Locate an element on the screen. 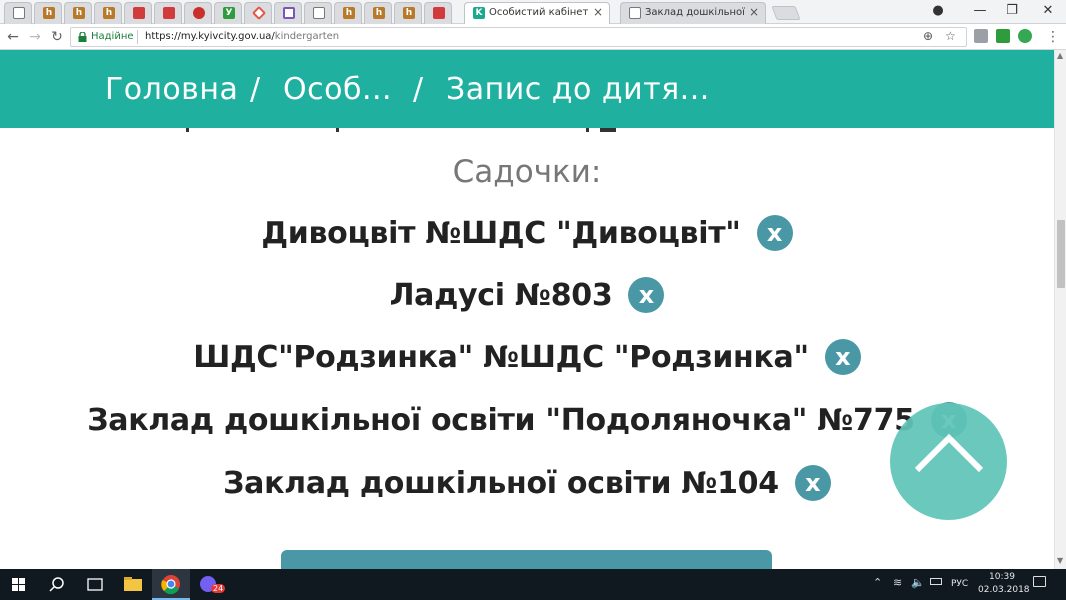 The width and height of the screenshot is (1066, 600). kindergarten-item: Ладусі №803 x is located at coordinates (527, 297).